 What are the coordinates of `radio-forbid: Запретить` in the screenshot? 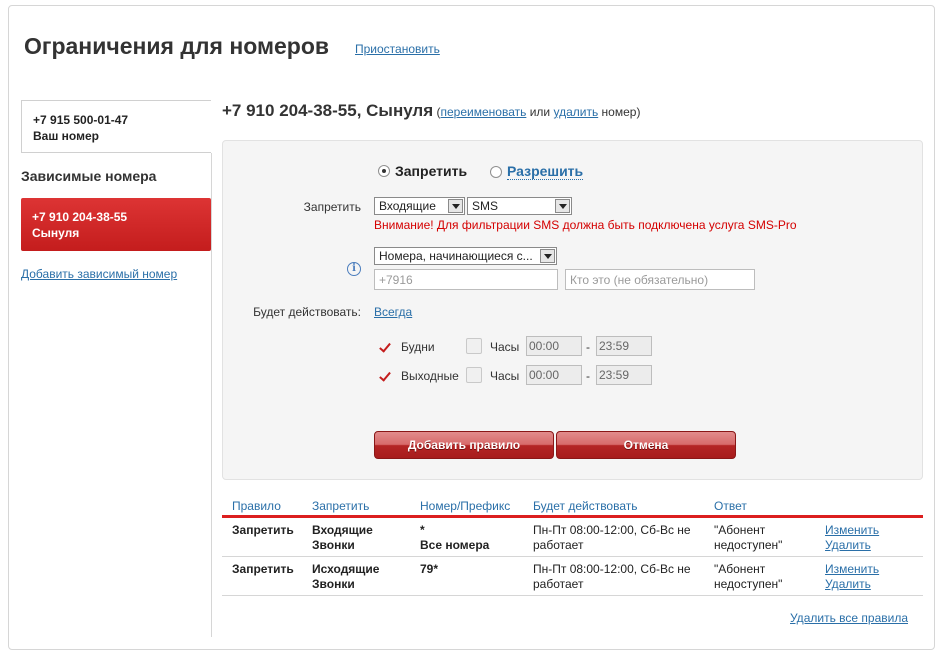 It's located at (422, 171).